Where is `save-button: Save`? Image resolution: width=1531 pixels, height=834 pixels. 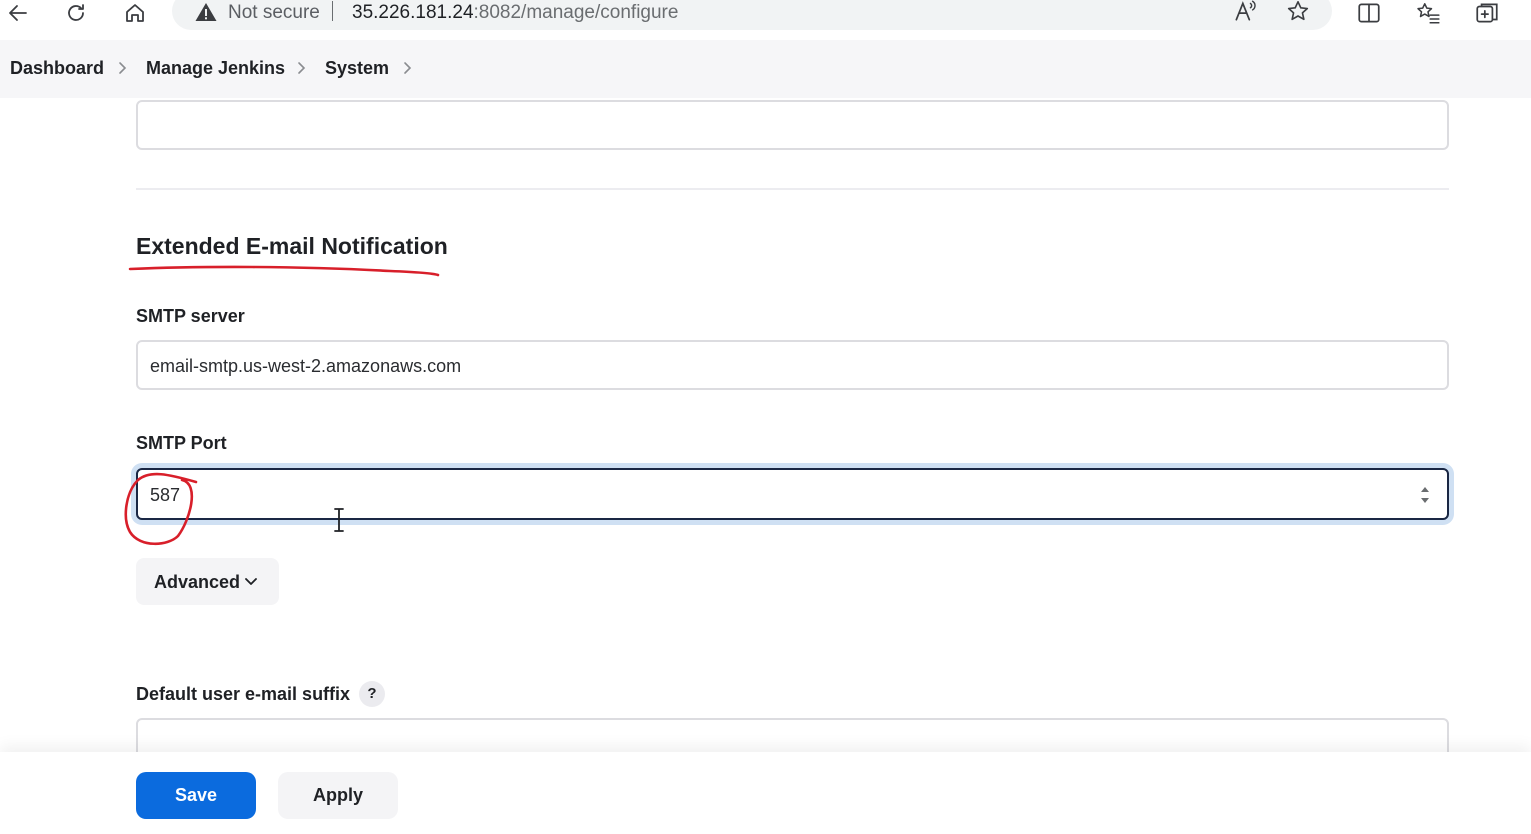 save-button: Save is located at coordinates (196, 795).